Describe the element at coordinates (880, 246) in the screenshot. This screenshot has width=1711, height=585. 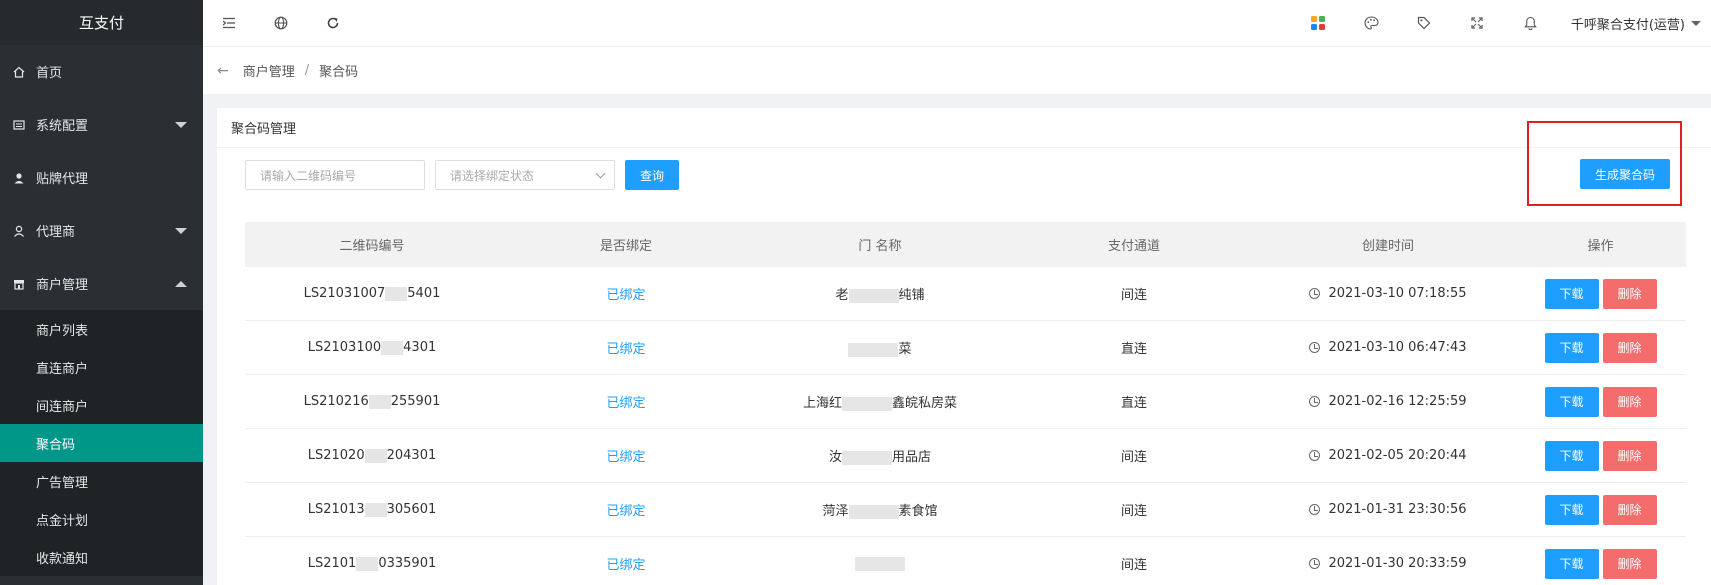
I see `column-header: 门 名称` at that location.